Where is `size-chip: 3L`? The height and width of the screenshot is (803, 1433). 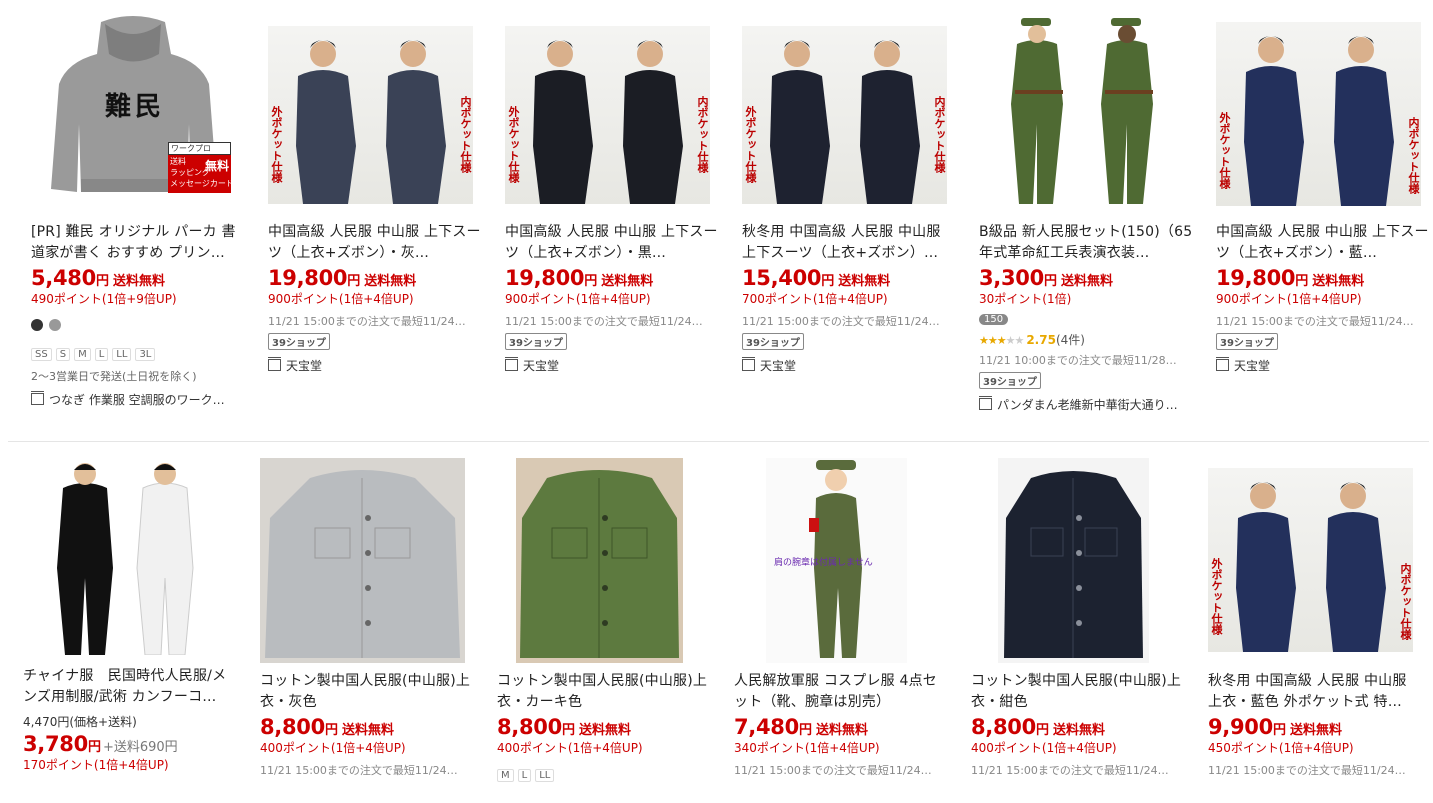
size-chip: 3L is located at coordinates (145, 354).